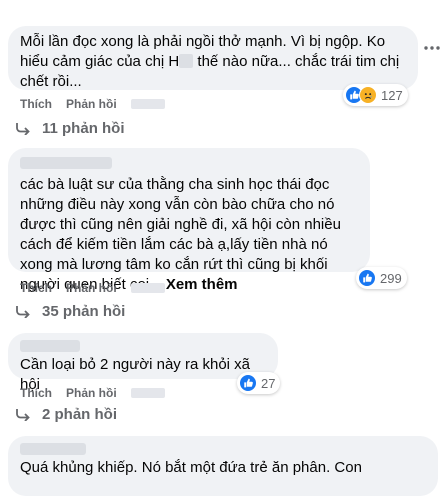  I want to click on replies-count-label: 2 phản hồi, so click(79, 414).